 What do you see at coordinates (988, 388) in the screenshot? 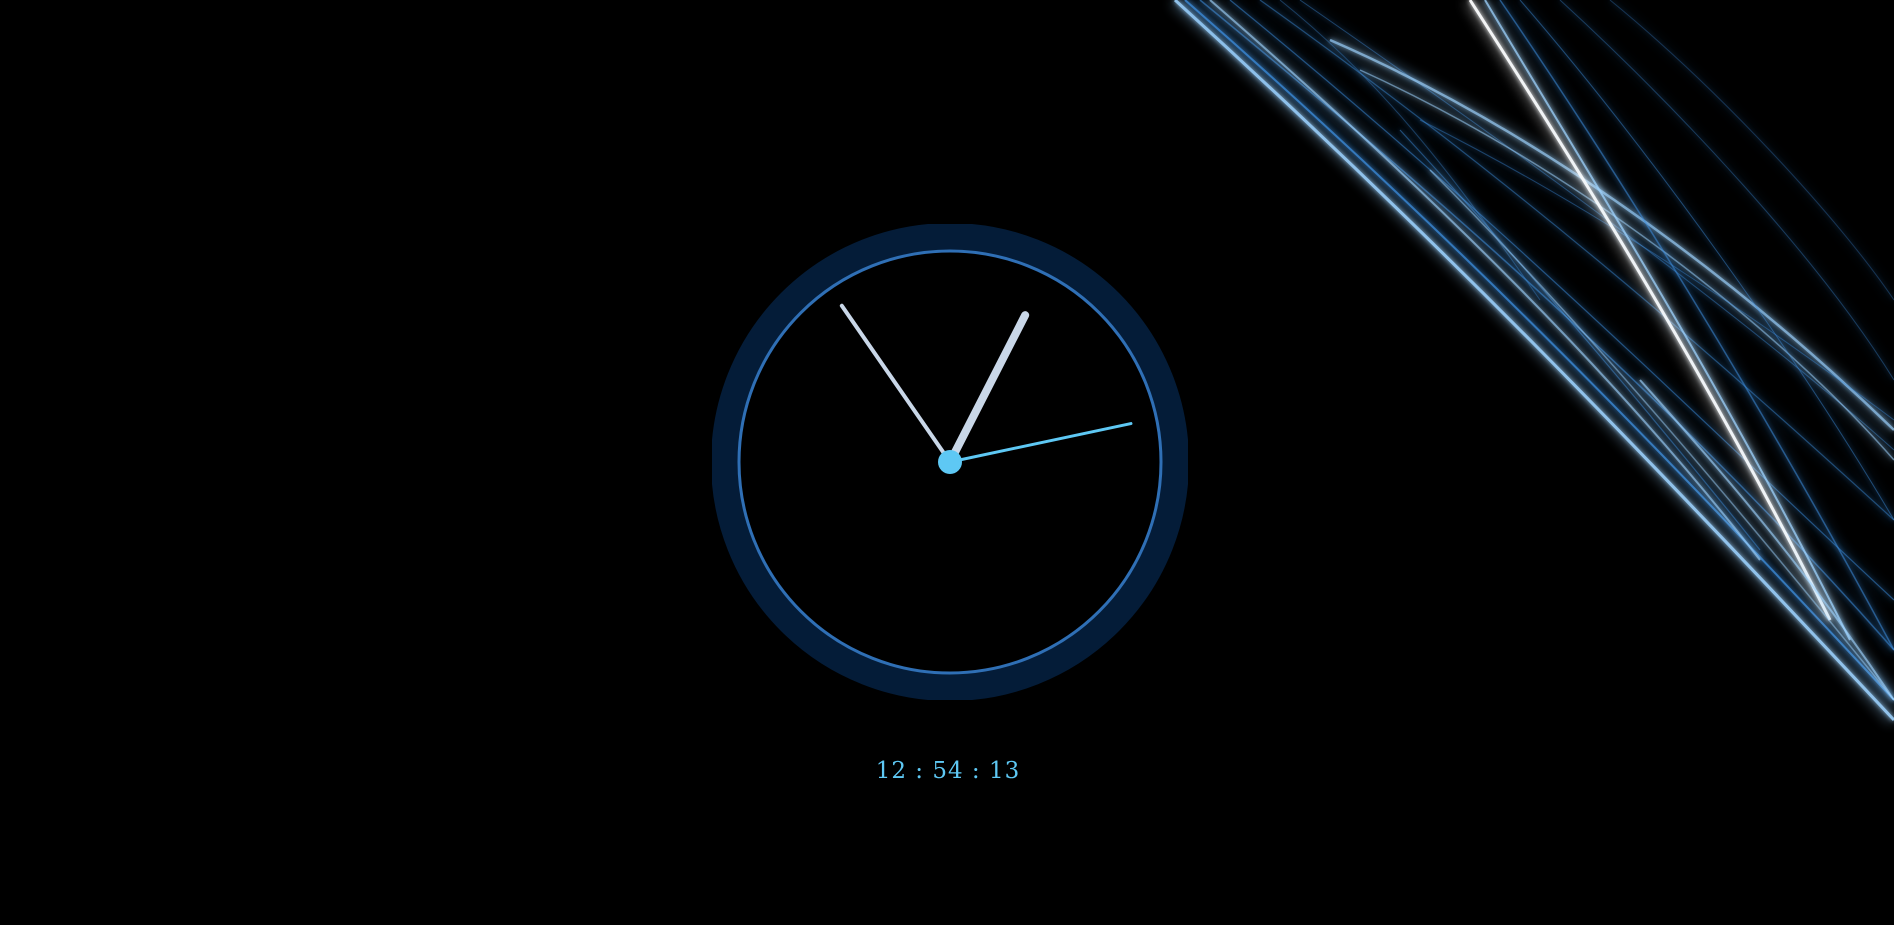
I see `hour-hand` at bounding box center [988, 388].